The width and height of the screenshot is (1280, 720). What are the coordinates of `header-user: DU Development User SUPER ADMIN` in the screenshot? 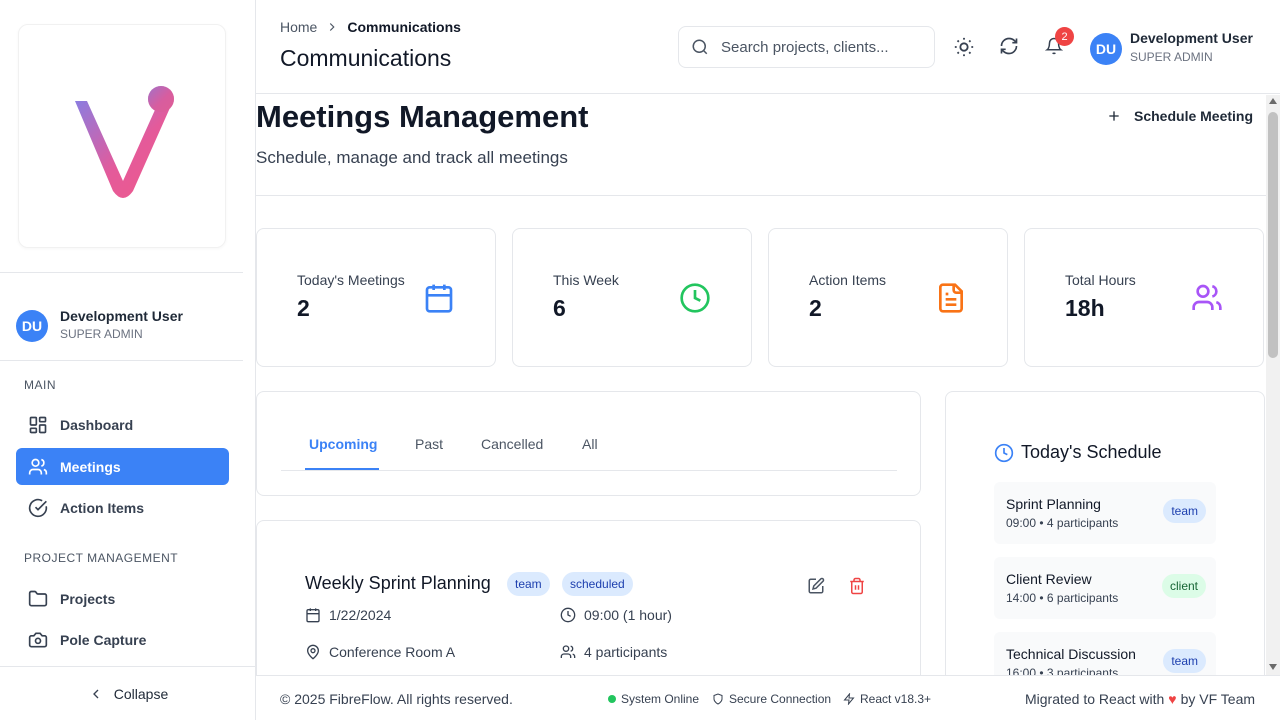 It's located at (1171, 48).